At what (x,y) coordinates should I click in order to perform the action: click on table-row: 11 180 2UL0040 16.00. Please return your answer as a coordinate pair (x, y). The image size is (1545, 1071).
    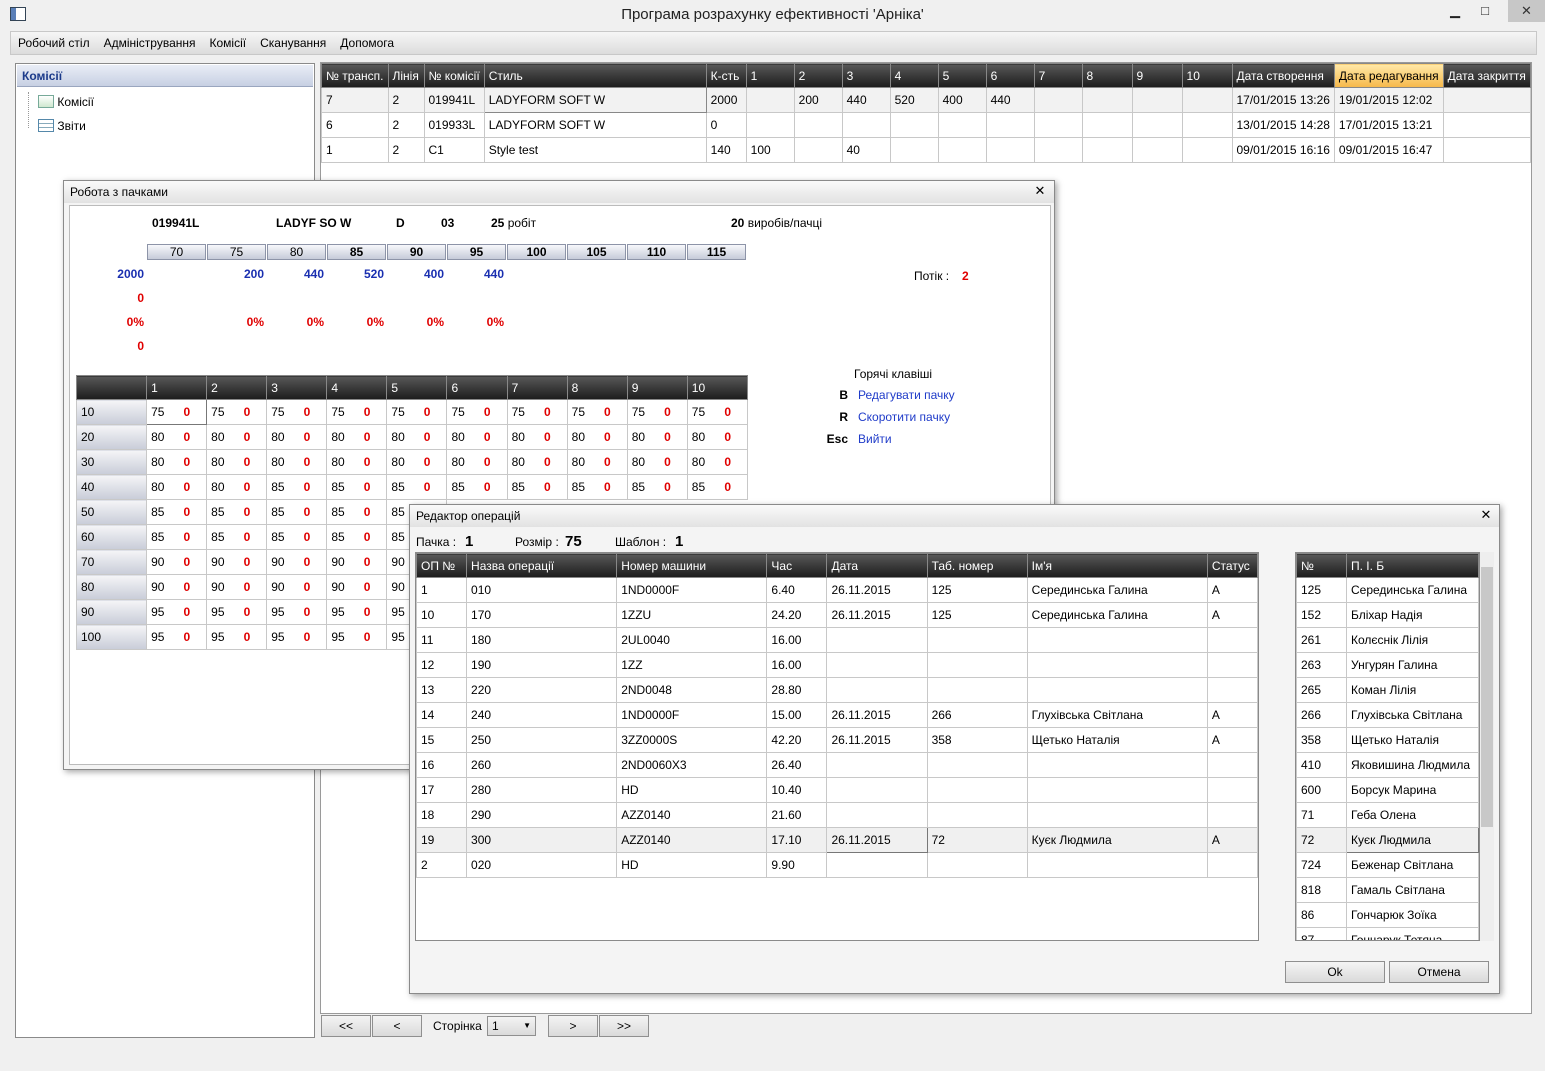
    Looking at the image, I should click on (837, 640).